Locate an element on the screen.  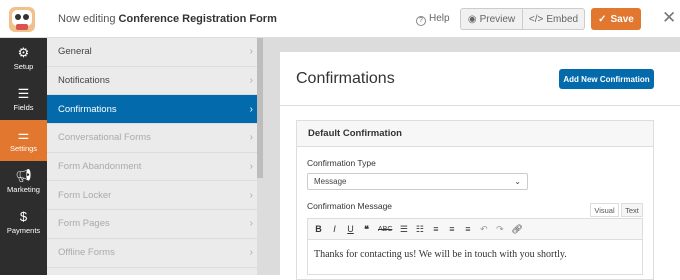
sidebar-item-label: Settings is located at coordinates (23, 148).